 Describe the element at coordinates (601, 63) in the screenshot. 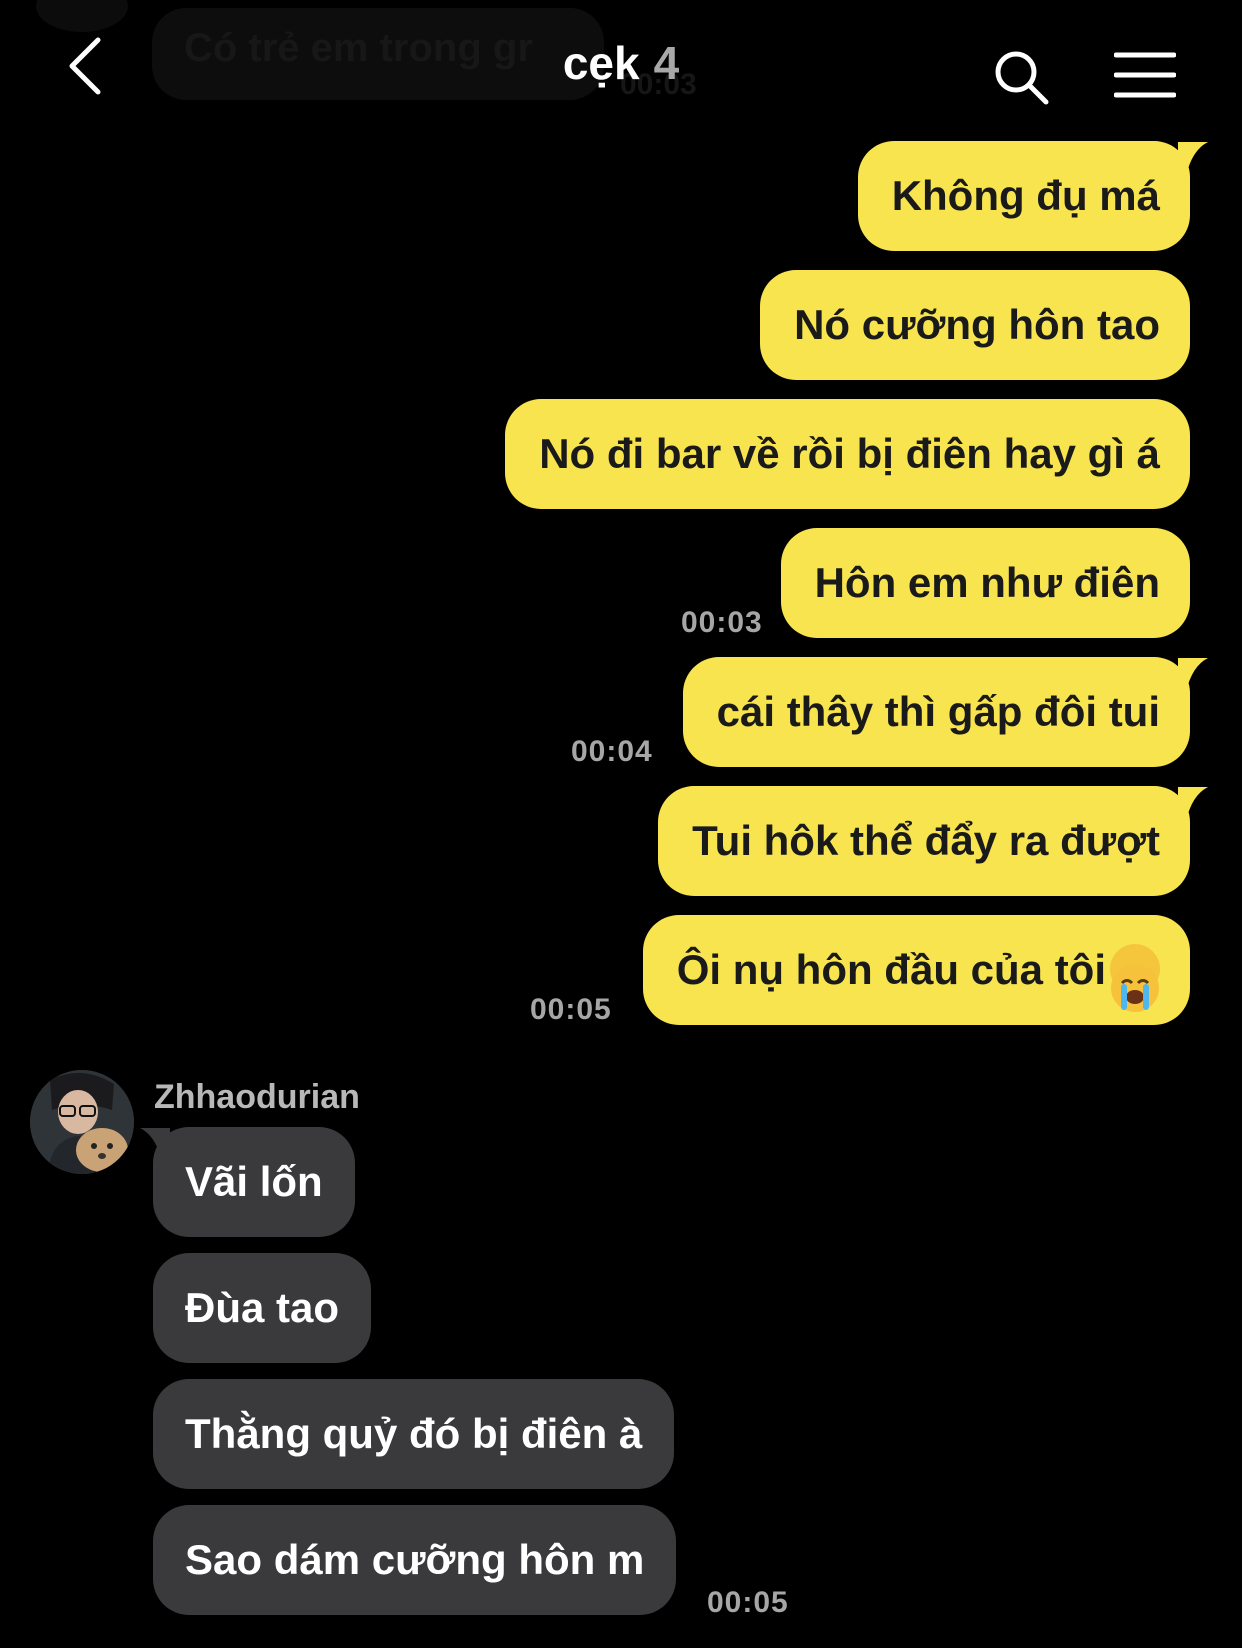

I see `group-name: cẹk` at that location.